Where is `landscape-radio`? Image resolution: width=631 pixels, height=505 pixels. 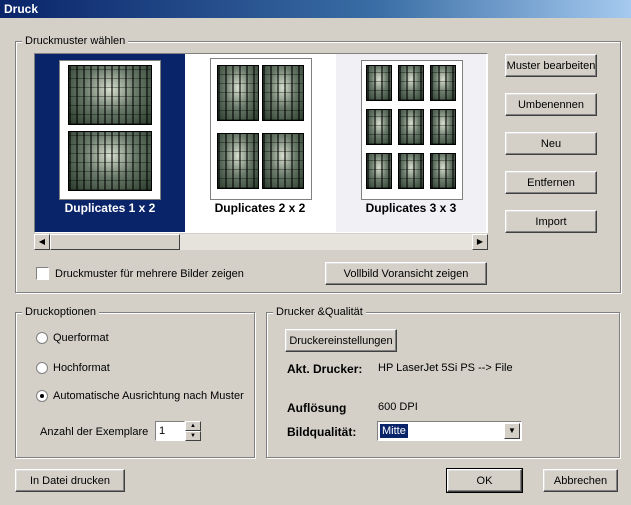 landscape-radio is located at coordinates (42, 338).